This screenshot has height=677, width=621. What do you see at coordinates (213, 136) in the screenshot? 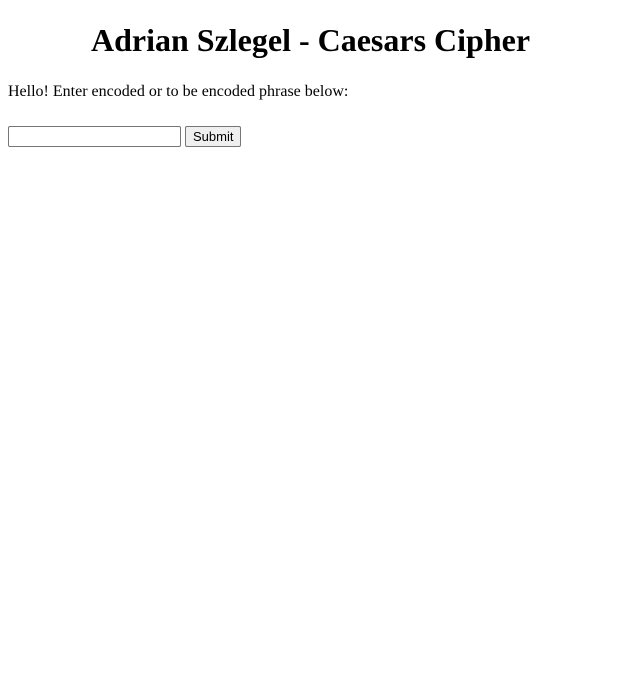
I see `submit-button: Submit` at bounding box center [213, 136].